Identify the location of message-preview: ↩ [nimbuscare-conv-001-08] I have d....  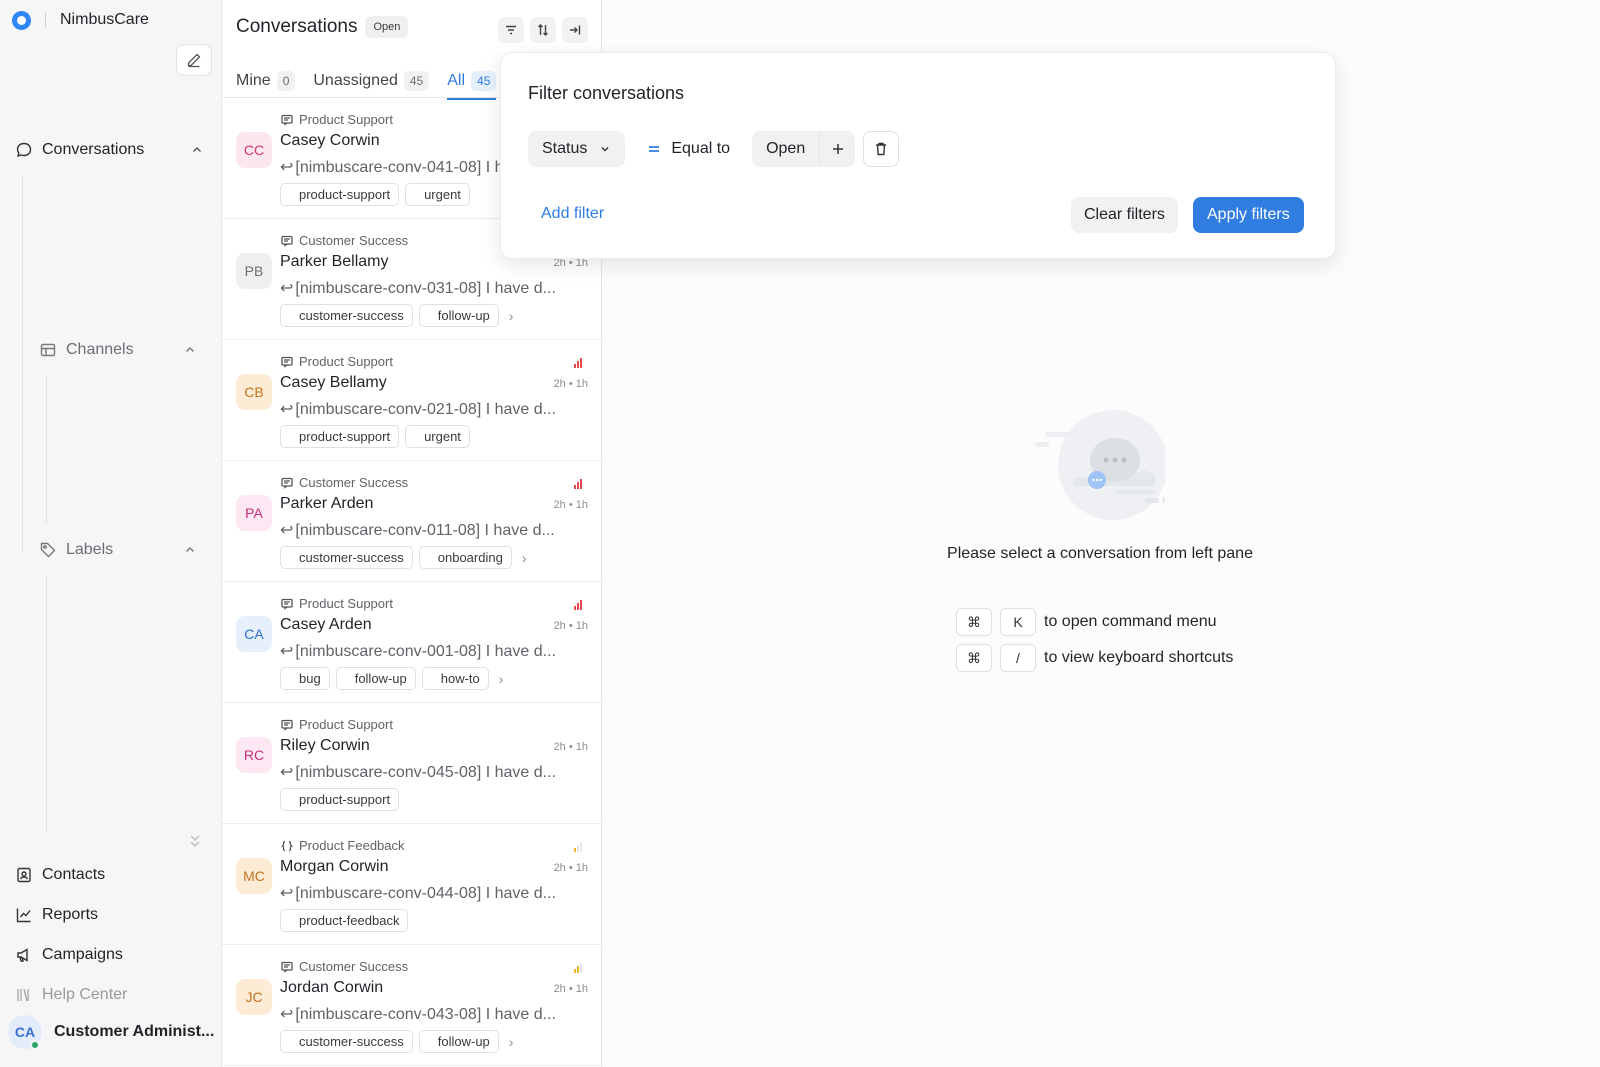
(430, 651).